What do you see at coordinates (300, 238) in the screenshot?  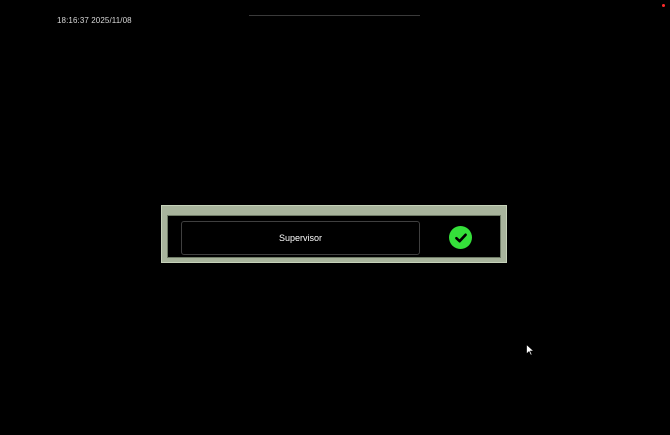 I see `user-selector-field: Supervisor` at bounding box center [300, 238].